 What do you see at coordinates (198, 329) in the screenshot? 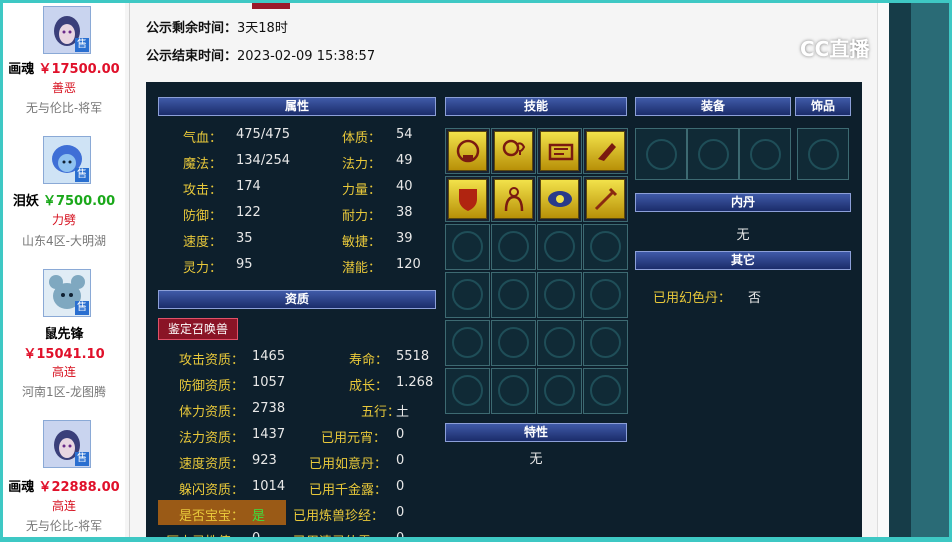
I see `appraise-button: 鉴定召唤兽` at bounding box center [198, 329].